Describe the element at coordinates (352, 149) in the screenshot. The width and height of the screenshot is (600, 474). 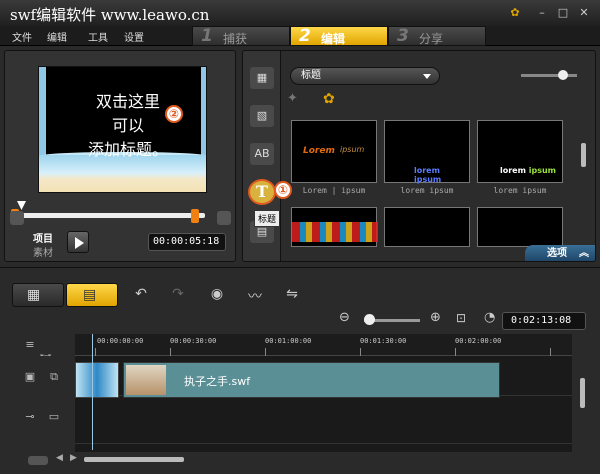
I see `thumb-sample: ipsum` at that location.